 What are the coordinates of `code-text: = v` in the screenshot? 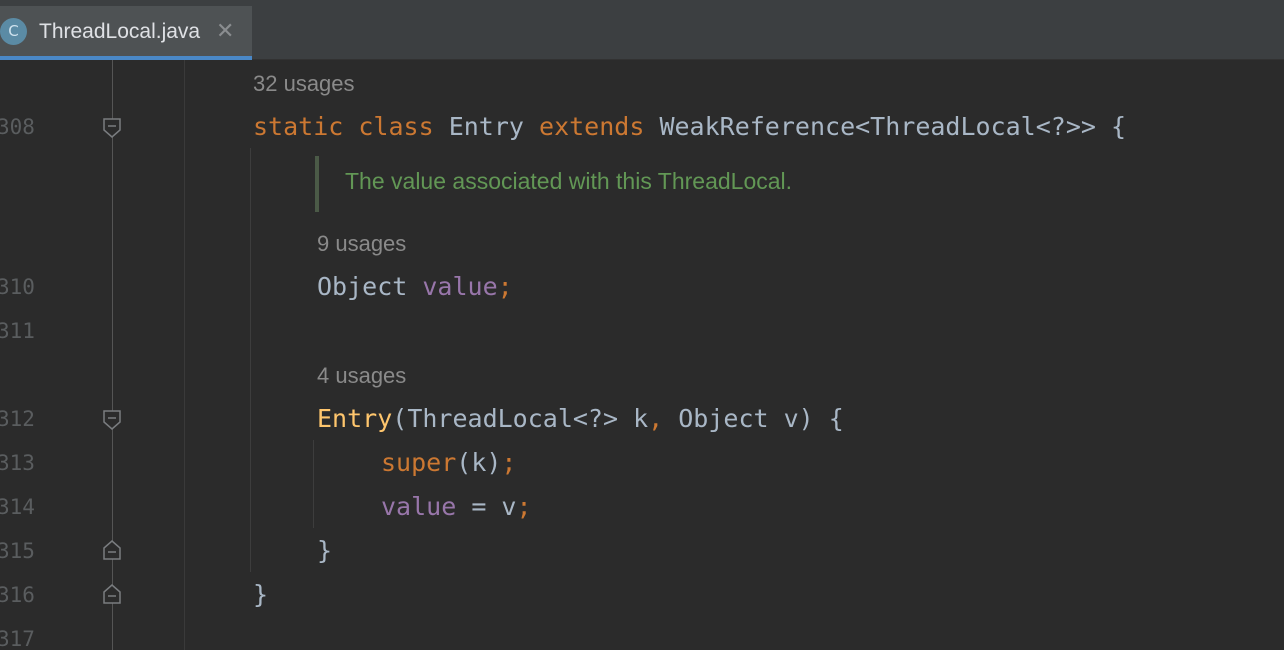 It's located at (486, 506).